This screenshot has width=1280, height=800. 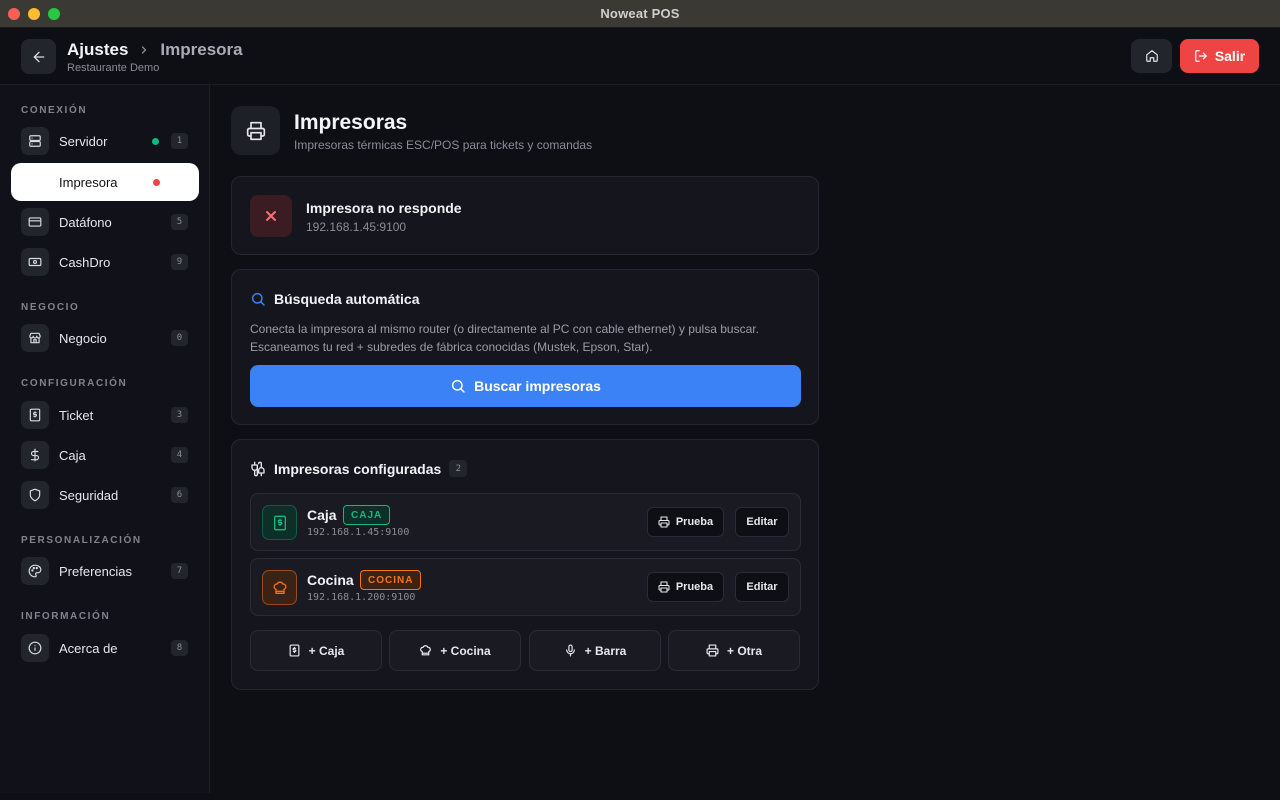 I want to click on chevron-right-icon, so click(x=144, y=50).